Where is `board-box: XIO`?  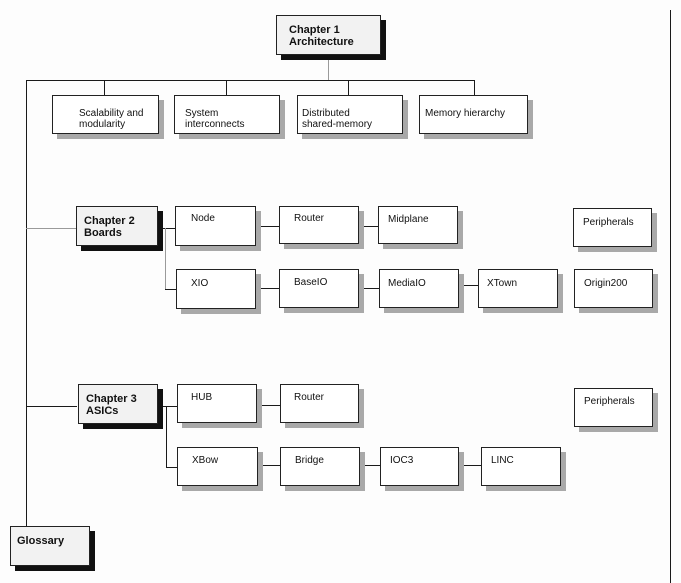
board-box: XIO is located at coordinates (216, 289).